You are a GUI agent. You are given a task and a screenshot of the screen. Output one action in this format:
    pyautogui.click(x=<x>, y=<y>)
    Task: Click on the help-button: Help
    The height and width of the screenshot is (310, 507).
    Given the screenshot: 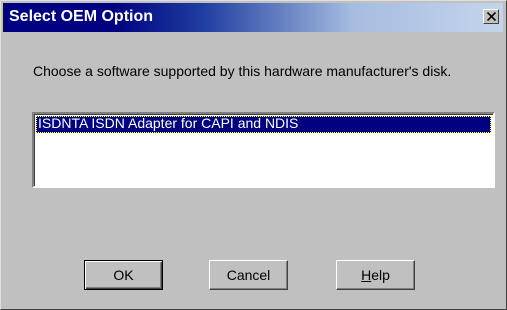 What is the action you would take?
    pyautogui.click(x=375, y=275)
    